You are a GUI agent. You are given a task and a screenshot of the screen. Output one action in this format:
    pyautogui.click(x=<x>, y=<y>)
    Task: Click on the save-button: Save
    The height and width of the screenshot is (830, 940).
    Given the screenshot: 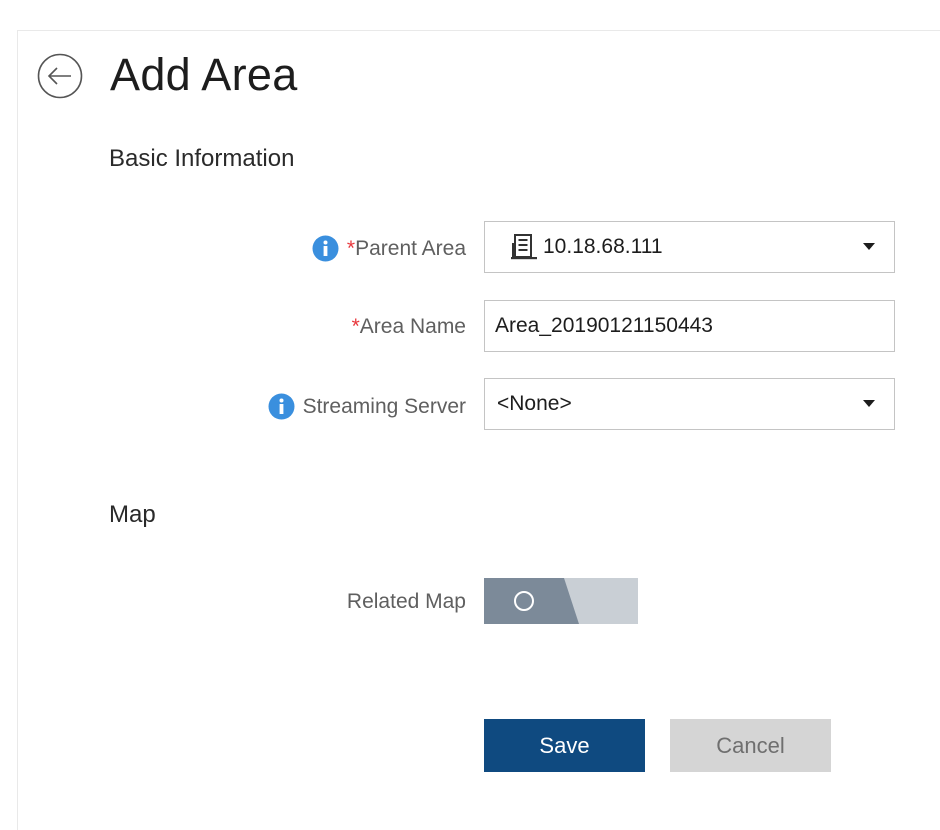 What is the action you would take?
    pyautogui.click(x=564, y=745)
    